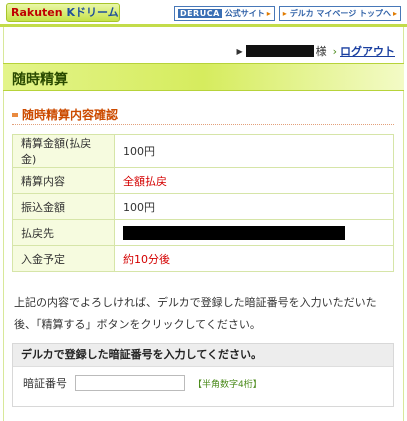 The image size is (407, 421). I want to click on pin-label: 暗証番号, so click(45, 383).